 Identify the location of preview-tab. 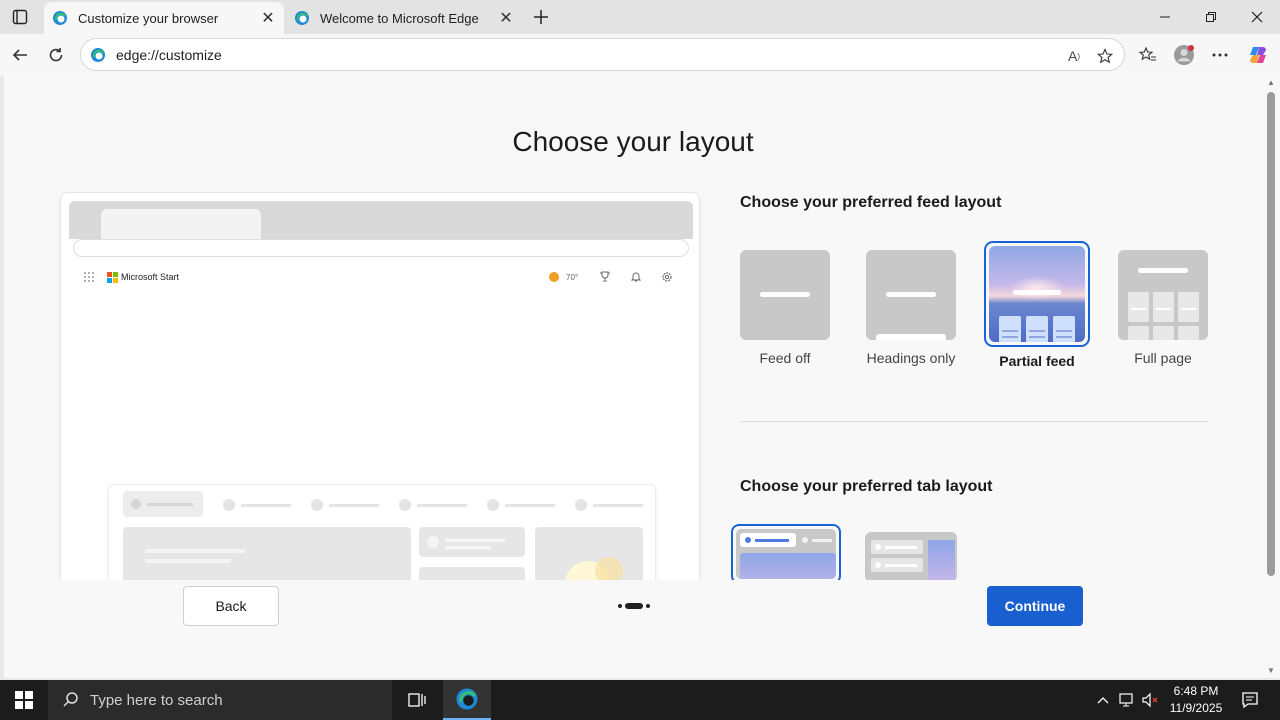
(181, 224).